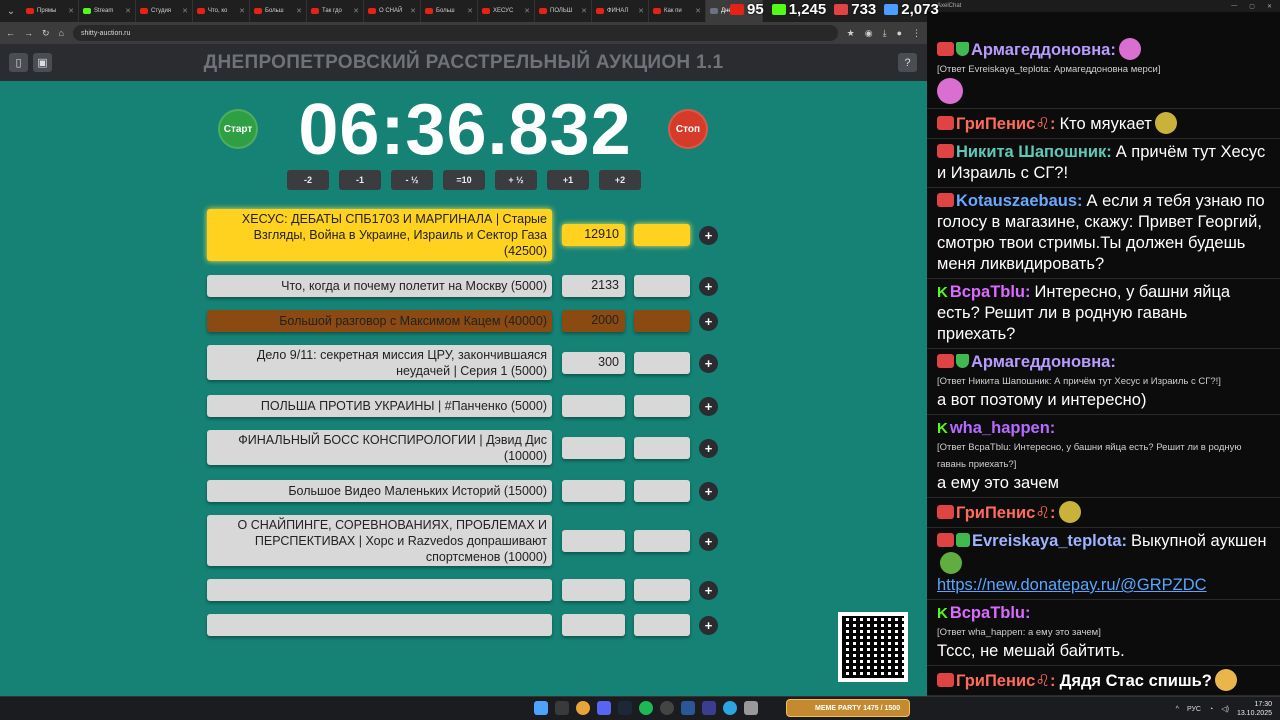 The image size is (1280, 720). I want to click on time-adjust-button: + ½, so click(516, 180).